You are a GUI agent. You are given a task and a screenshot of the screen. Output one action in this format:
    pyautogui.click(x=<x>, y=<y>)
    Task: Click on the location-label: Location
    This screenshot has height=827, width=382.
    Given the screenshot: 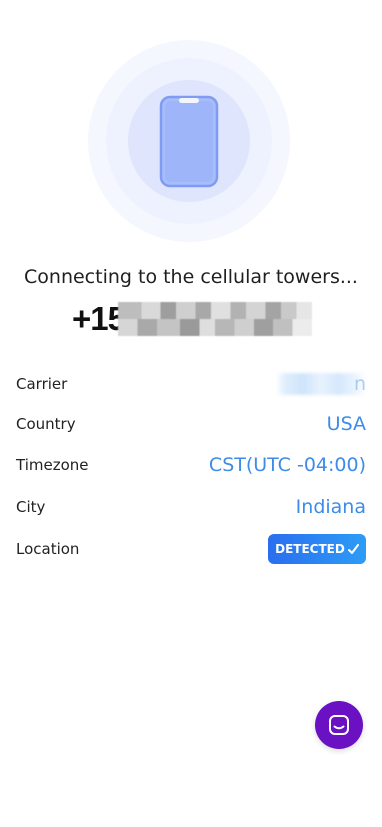 What is the action you would take?
    pyautogui.click(x=48, y=549)
    